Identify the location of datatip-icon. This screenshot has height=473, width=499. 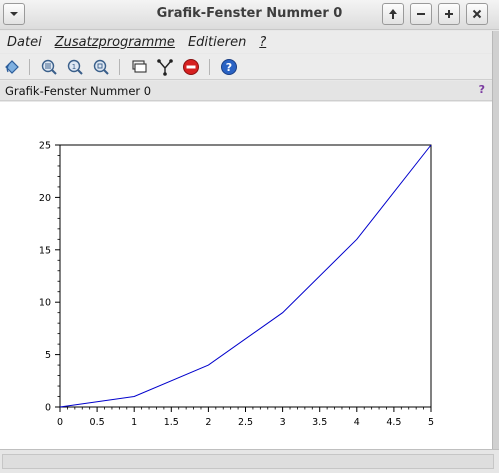
(139, 66).